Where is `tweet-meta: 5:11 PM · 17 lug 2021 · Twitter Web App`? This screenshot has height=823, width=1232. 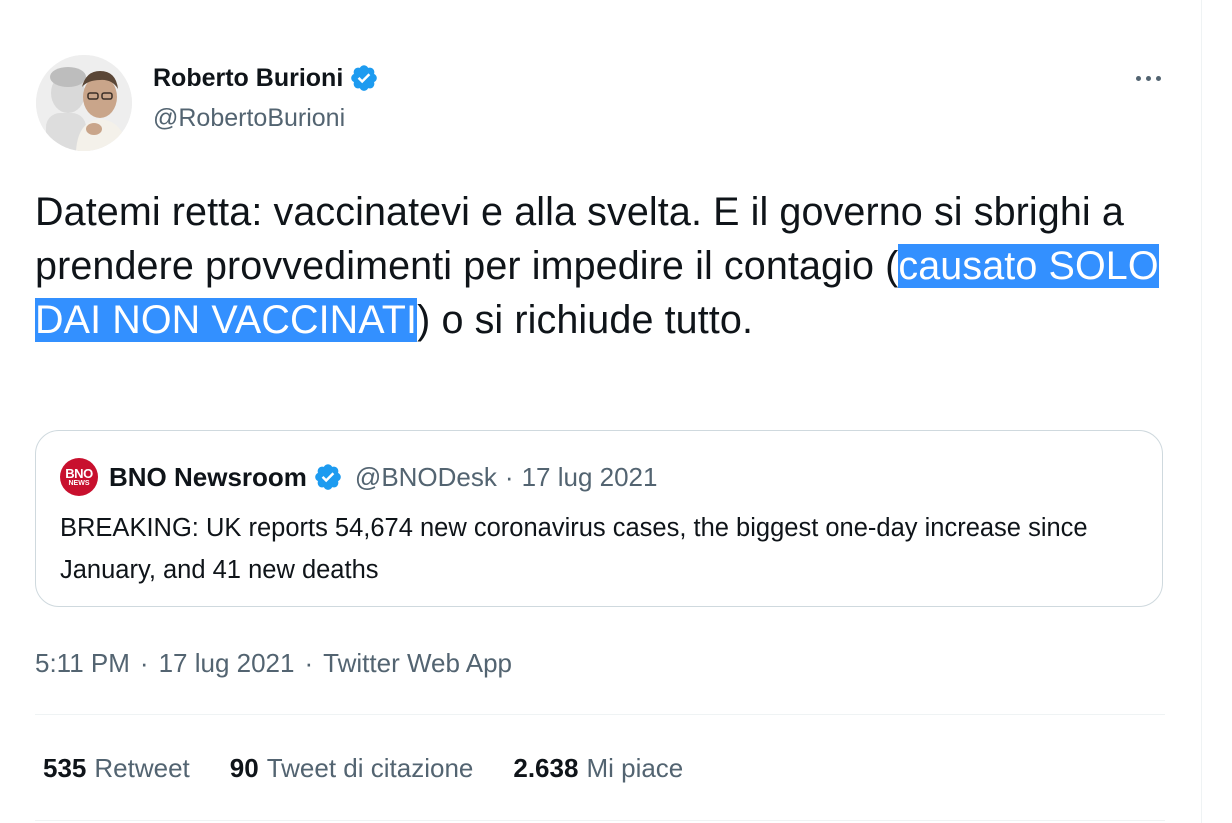 tweet-meta: 5:11 PM · 17 lug 2021 · Twitter Web App is located at coordinates (273, 663).